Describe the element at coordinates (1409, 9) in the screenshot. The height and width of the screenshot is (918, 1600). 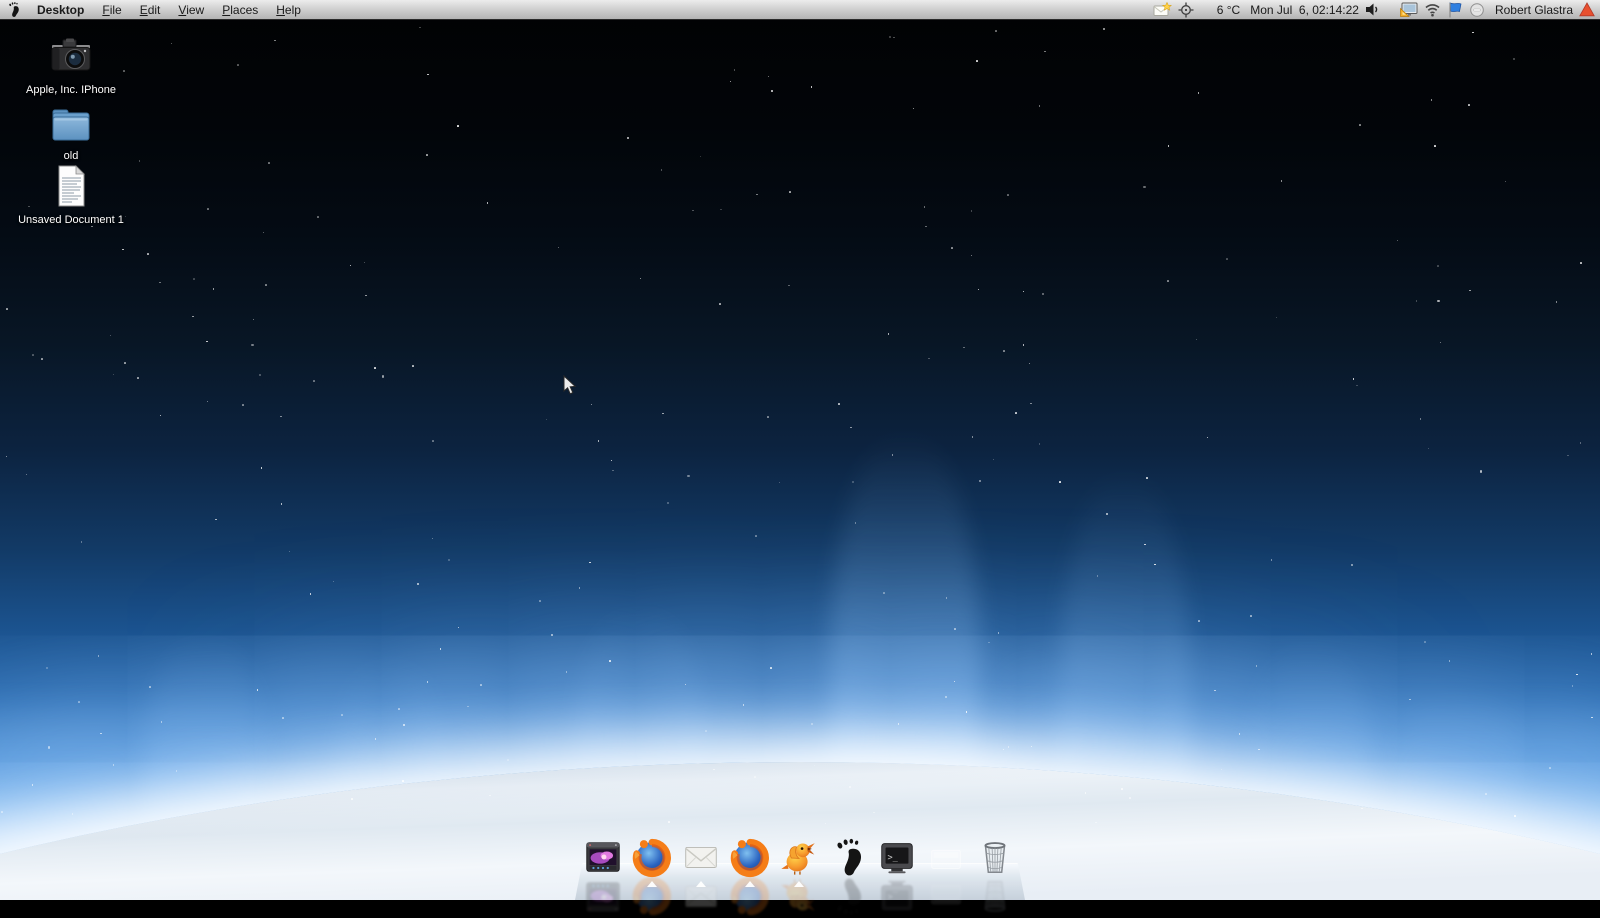
I see `display-settings-icon` at that location.